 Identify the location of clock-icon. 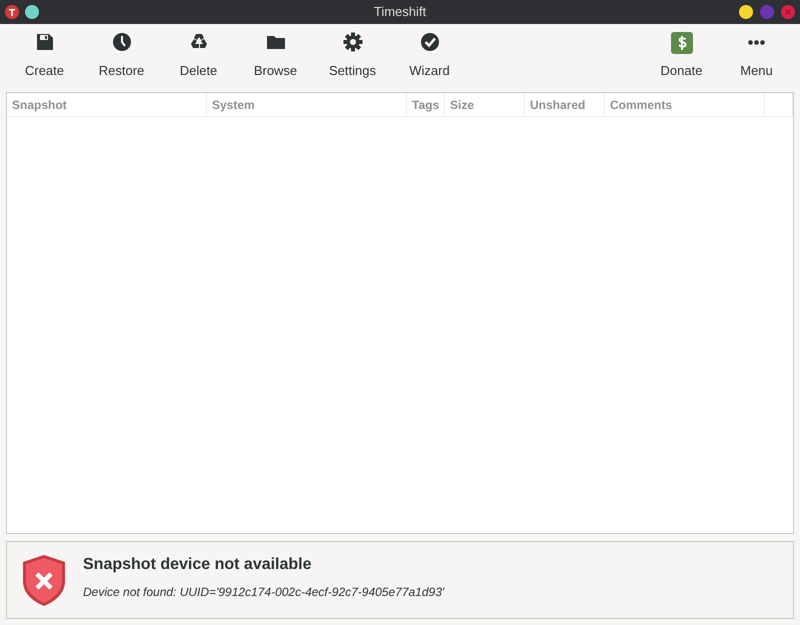
(122, 42).